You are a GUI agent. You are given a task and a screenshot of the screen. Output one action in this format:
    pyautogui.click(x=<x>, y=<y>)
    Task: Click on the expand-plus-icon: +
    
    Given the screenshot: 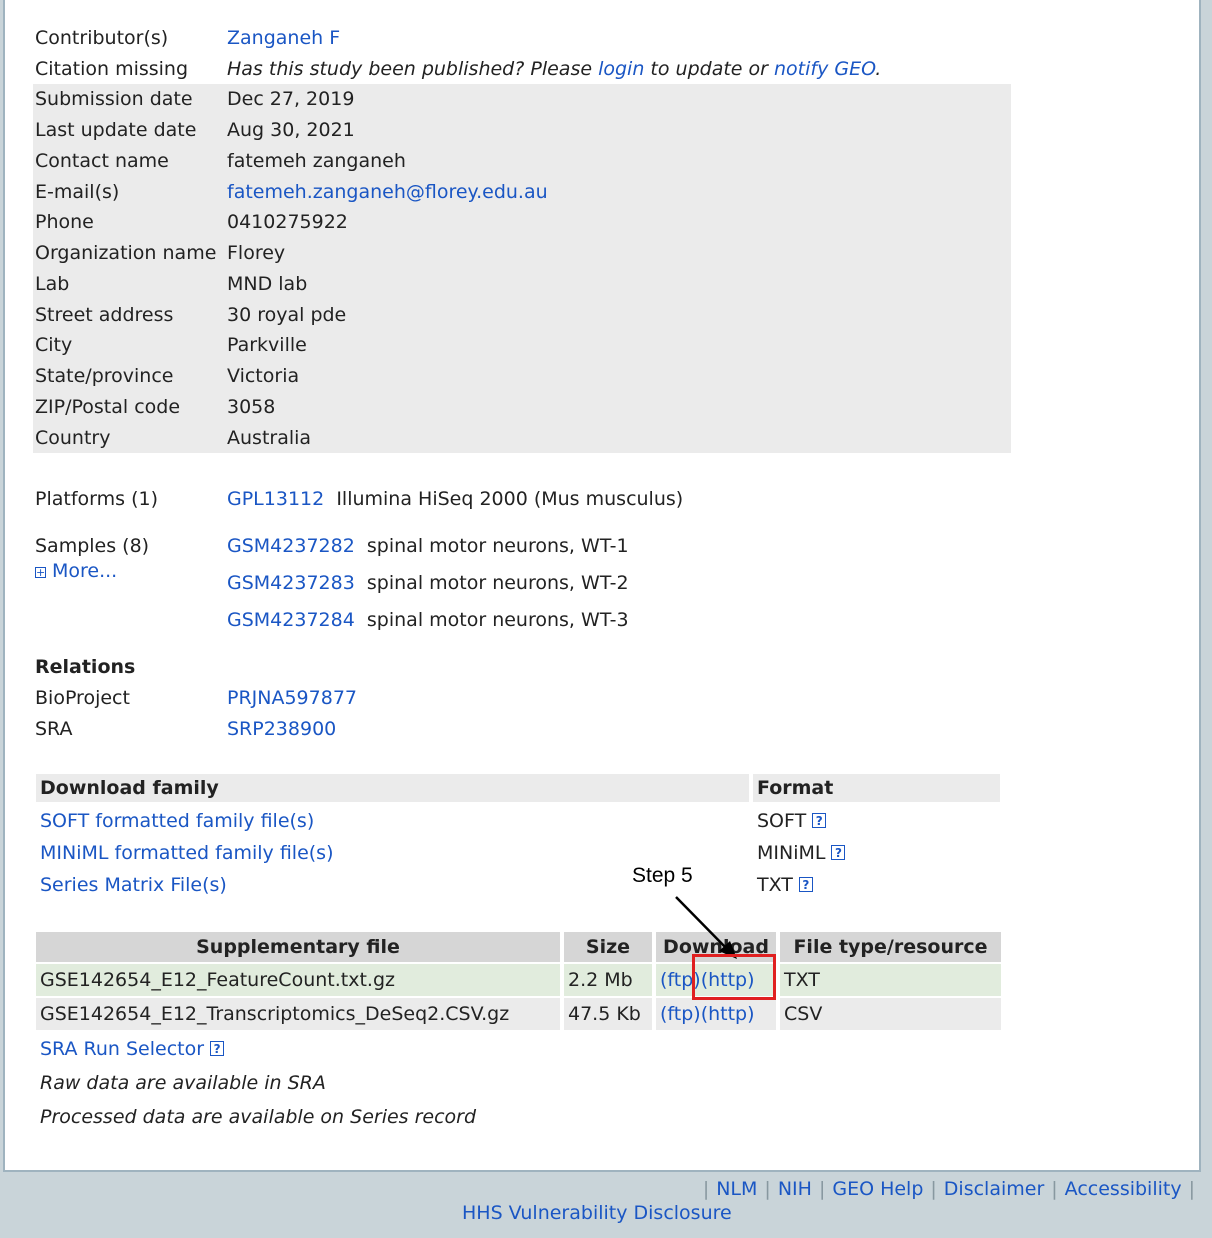 What is the action you would take?
    pyautogui.click(x=40, y=572)
    